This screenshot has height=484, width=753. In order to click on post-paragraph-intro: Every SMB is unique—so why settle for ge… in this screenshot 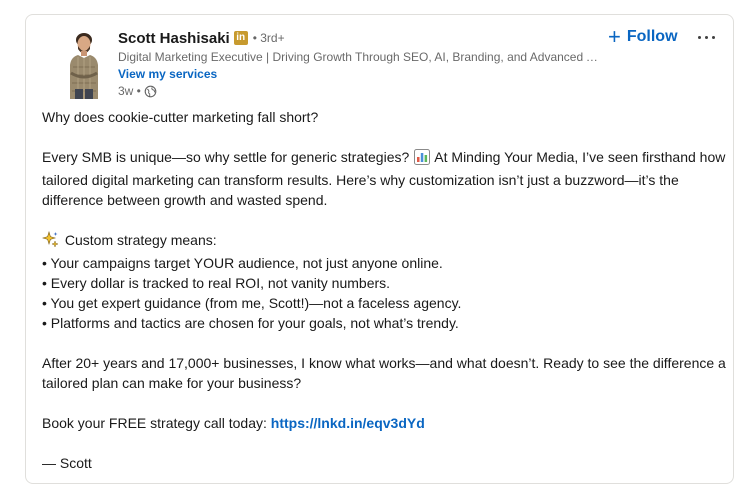, I will do `click(384, 178)`.